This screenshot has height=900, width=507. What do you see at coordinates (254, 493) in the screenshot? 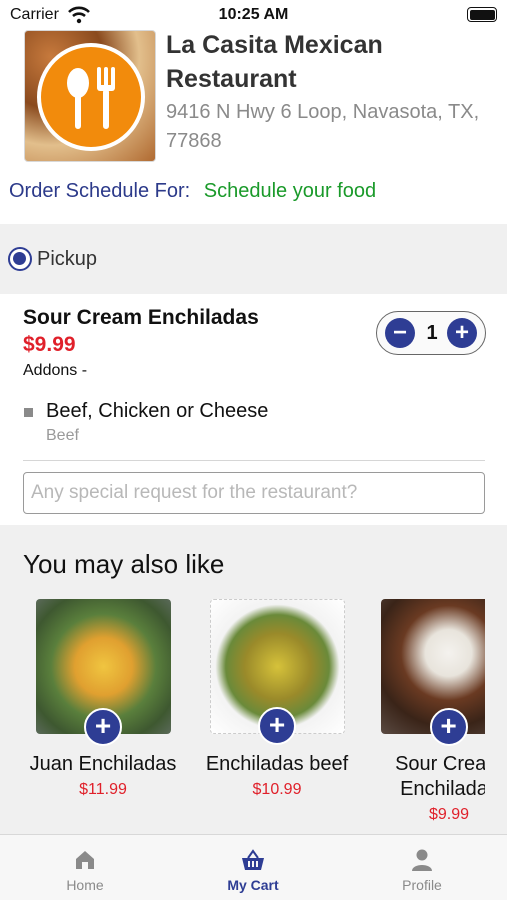
I see `special-request-input` at bounding box center [254, 493].